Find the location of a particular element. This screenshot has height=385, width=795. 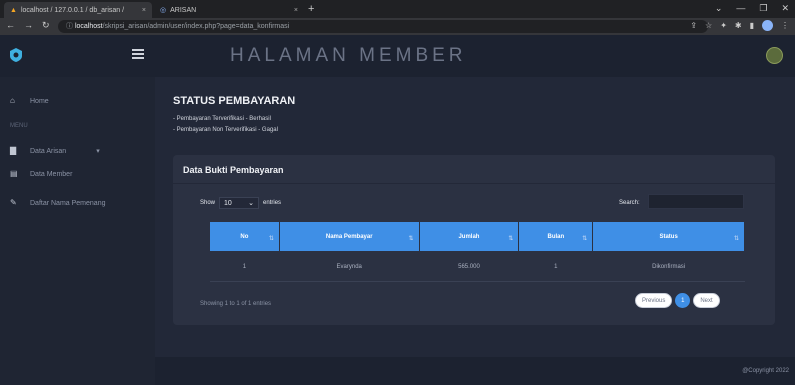

app-topbar: HALAMAN MEMBER is located at coordinates (397, 56).